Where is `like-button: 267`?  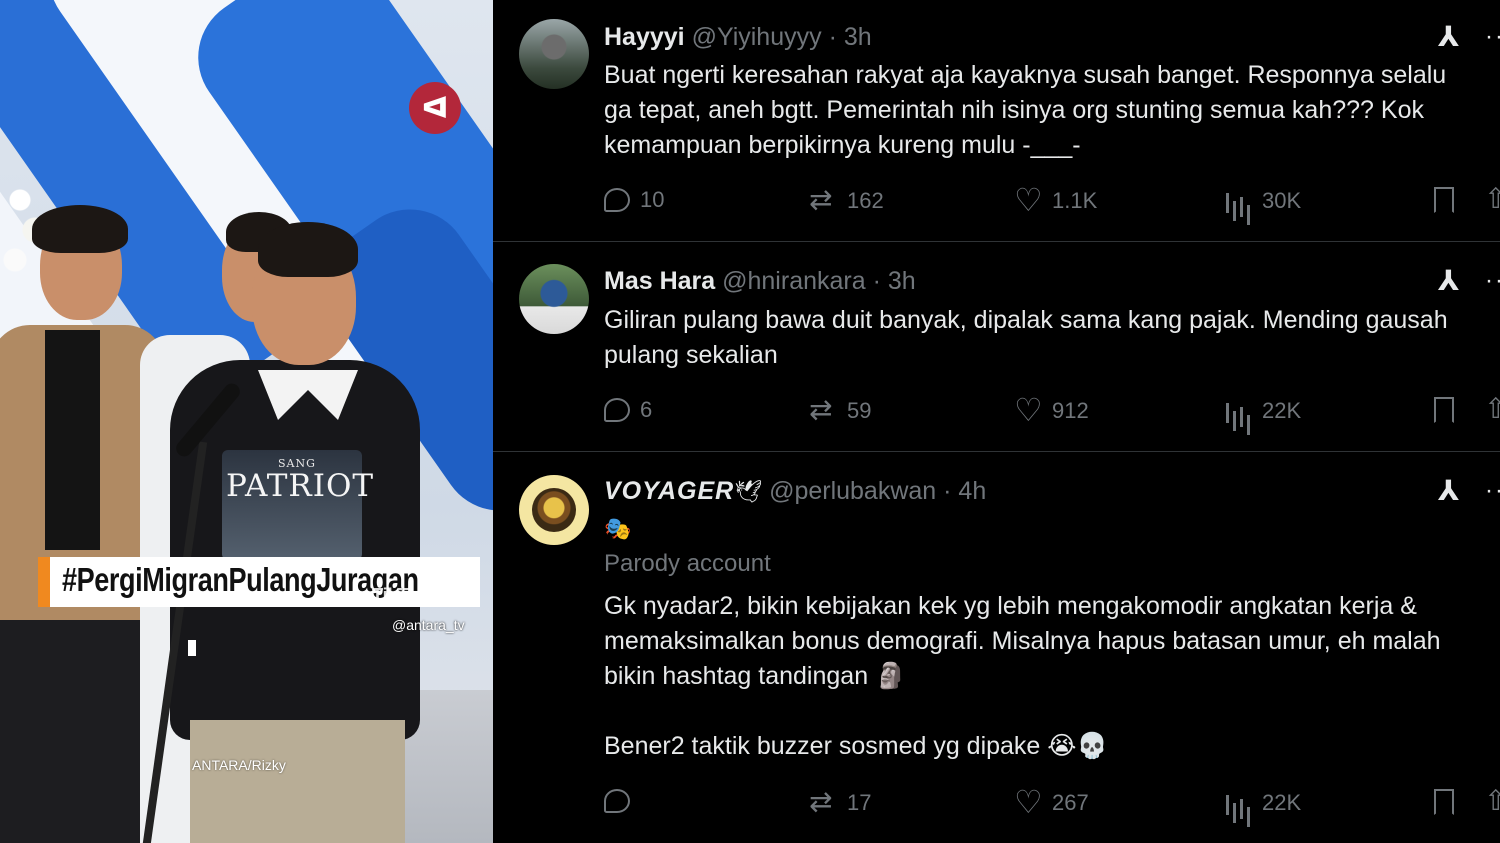
like-button: 267 is located at coordinates (1051, 802).